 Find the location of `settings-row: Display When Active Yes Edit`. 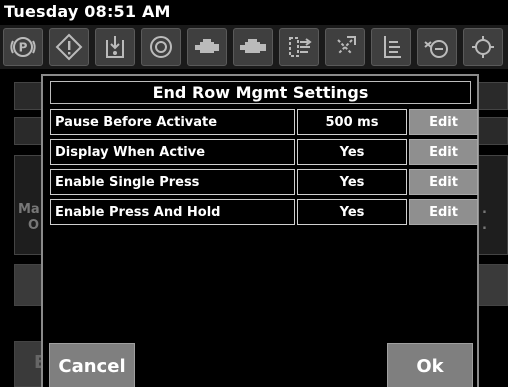

settings-row: Display When Active Yes Edit is located at coordinates (264, 152).